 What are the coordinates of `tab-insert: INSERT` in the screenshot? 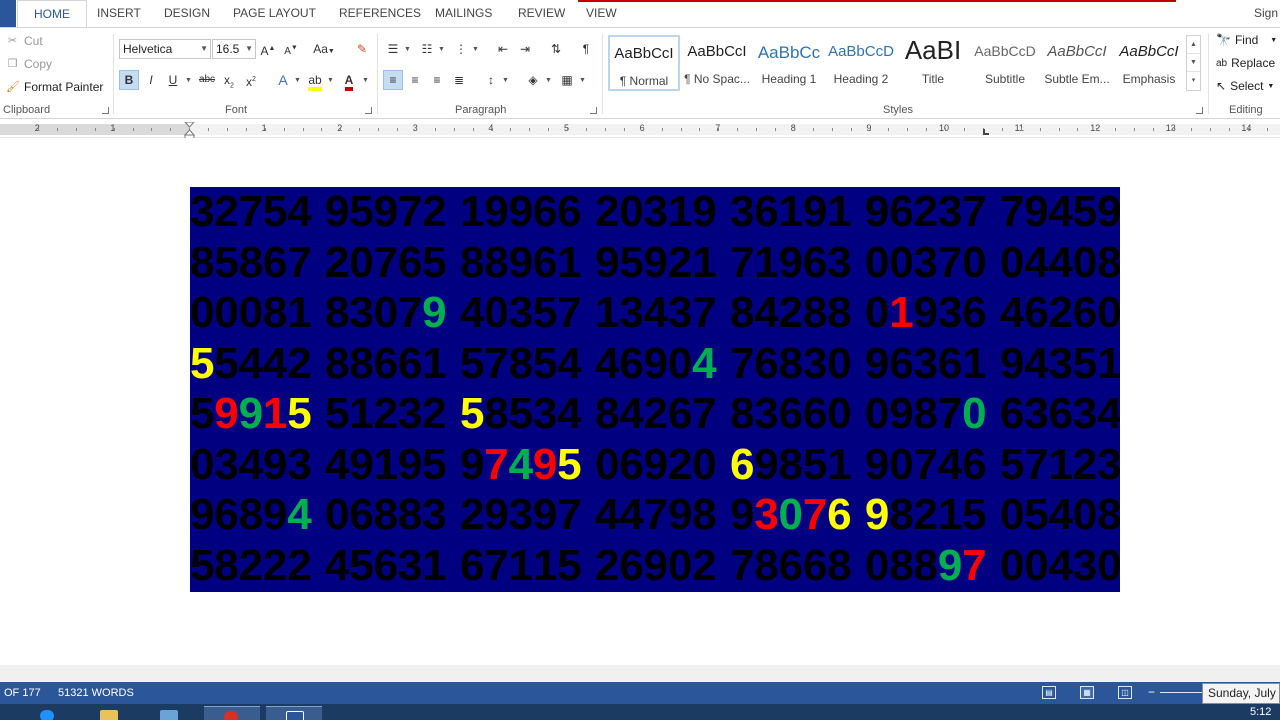 It's located at (119, 13).